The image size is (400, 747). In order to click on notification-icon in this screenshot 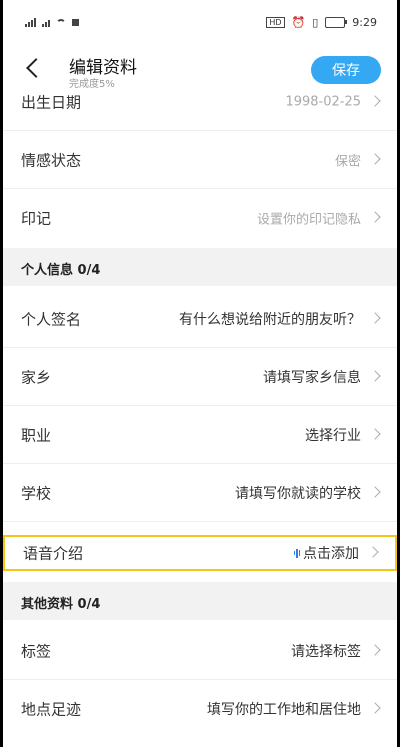, I will do `click(75, 22)`.